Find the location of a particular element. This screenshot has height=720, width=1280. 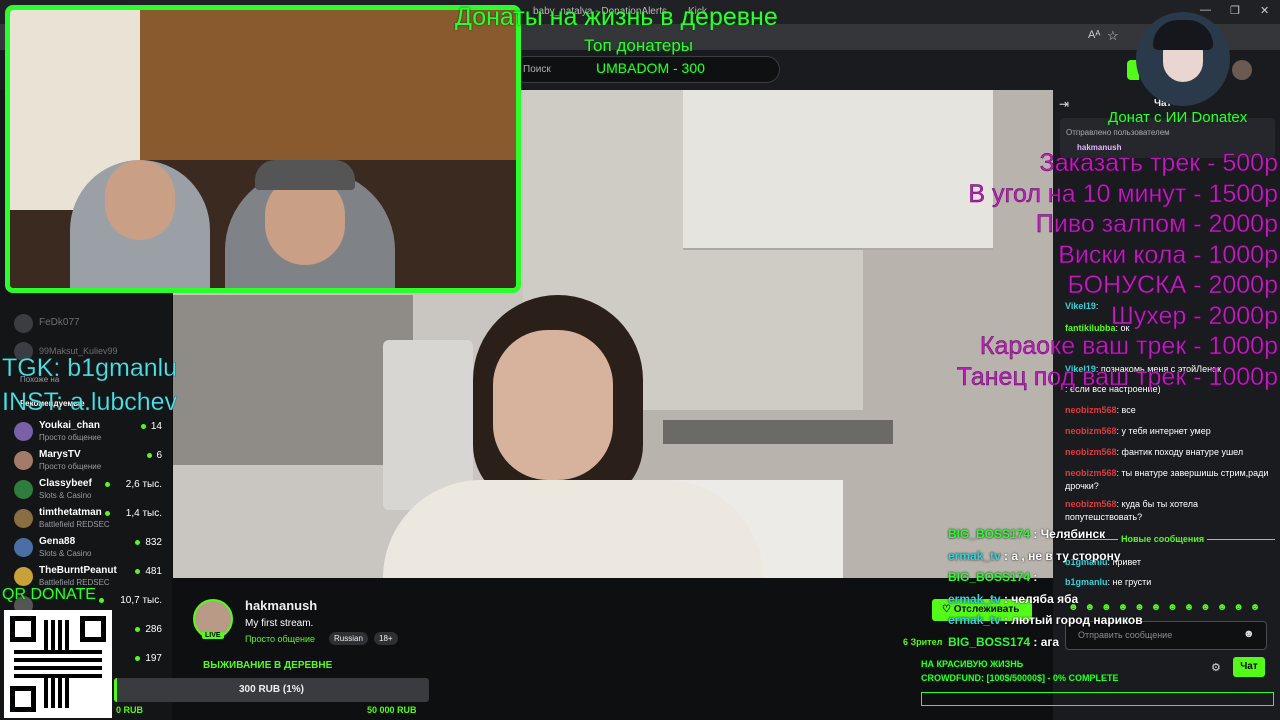

kitchen-cabinet is located at coordinates (838, 170).